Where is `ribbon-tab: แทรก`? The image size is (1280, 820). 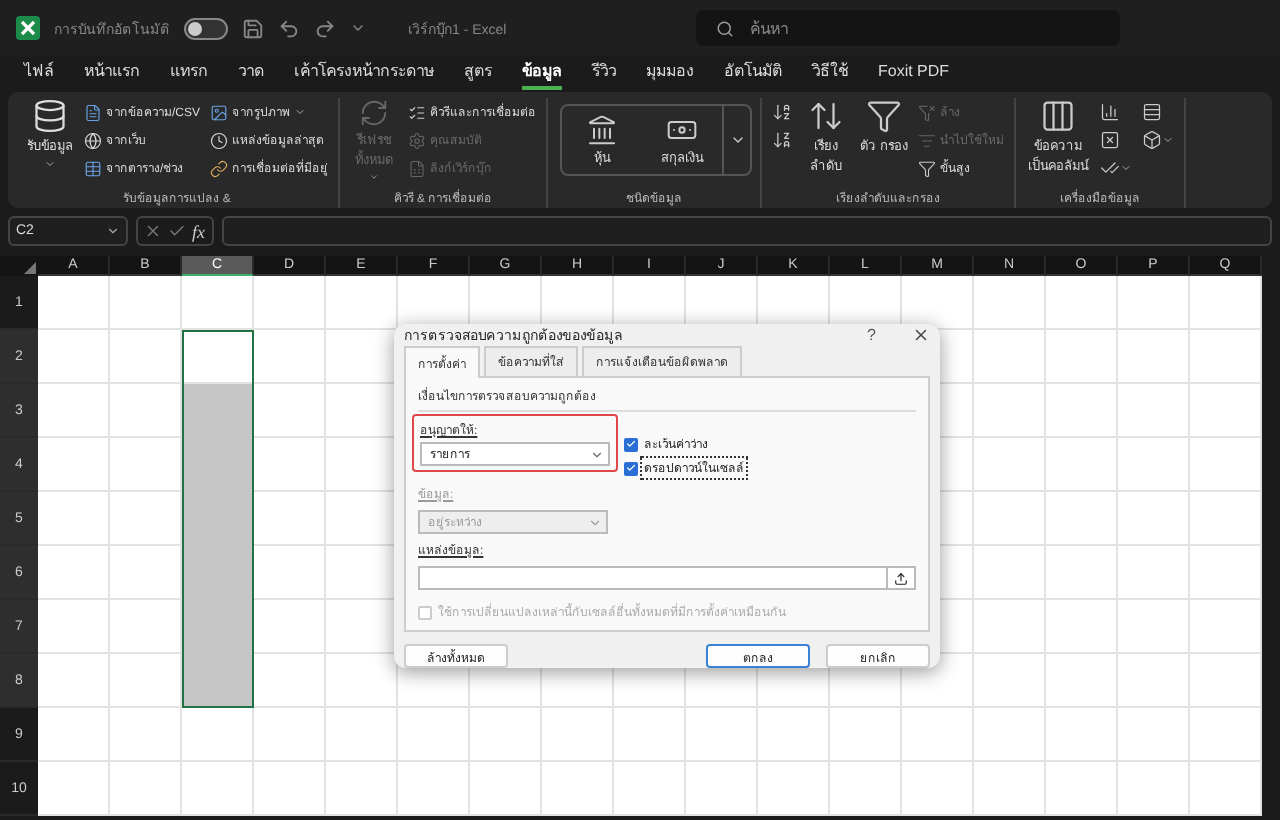 ribbon-tab: แทรก is located at coordinates (189, 74).